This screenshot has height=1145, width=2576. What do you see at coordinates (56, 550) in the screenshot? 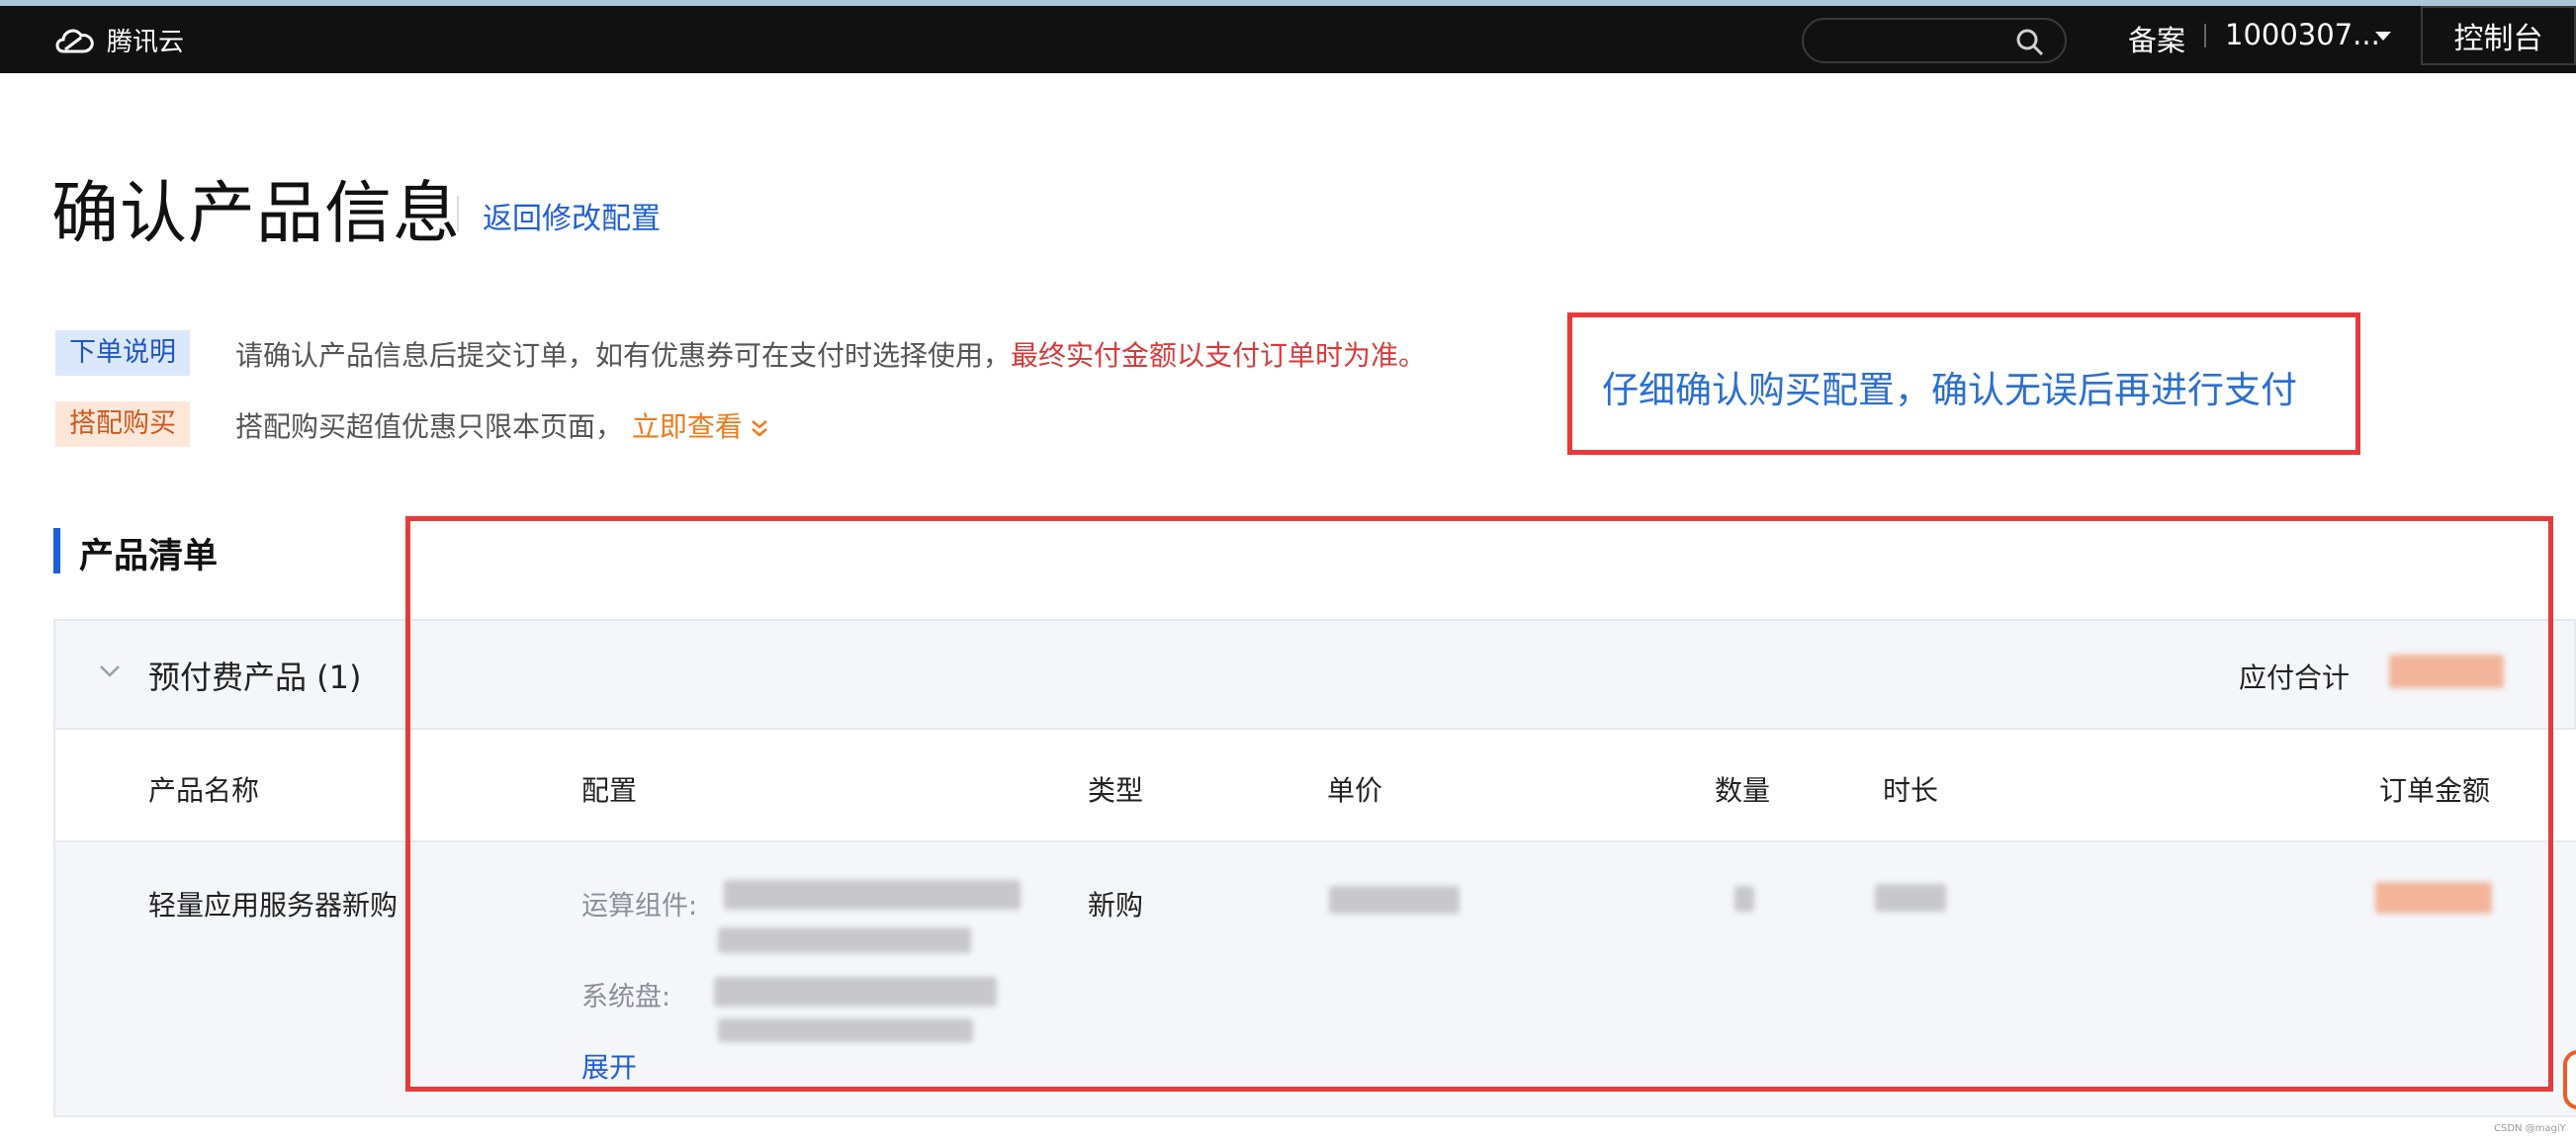
I see `section-accent-bar` at bounding box center [56, 550].